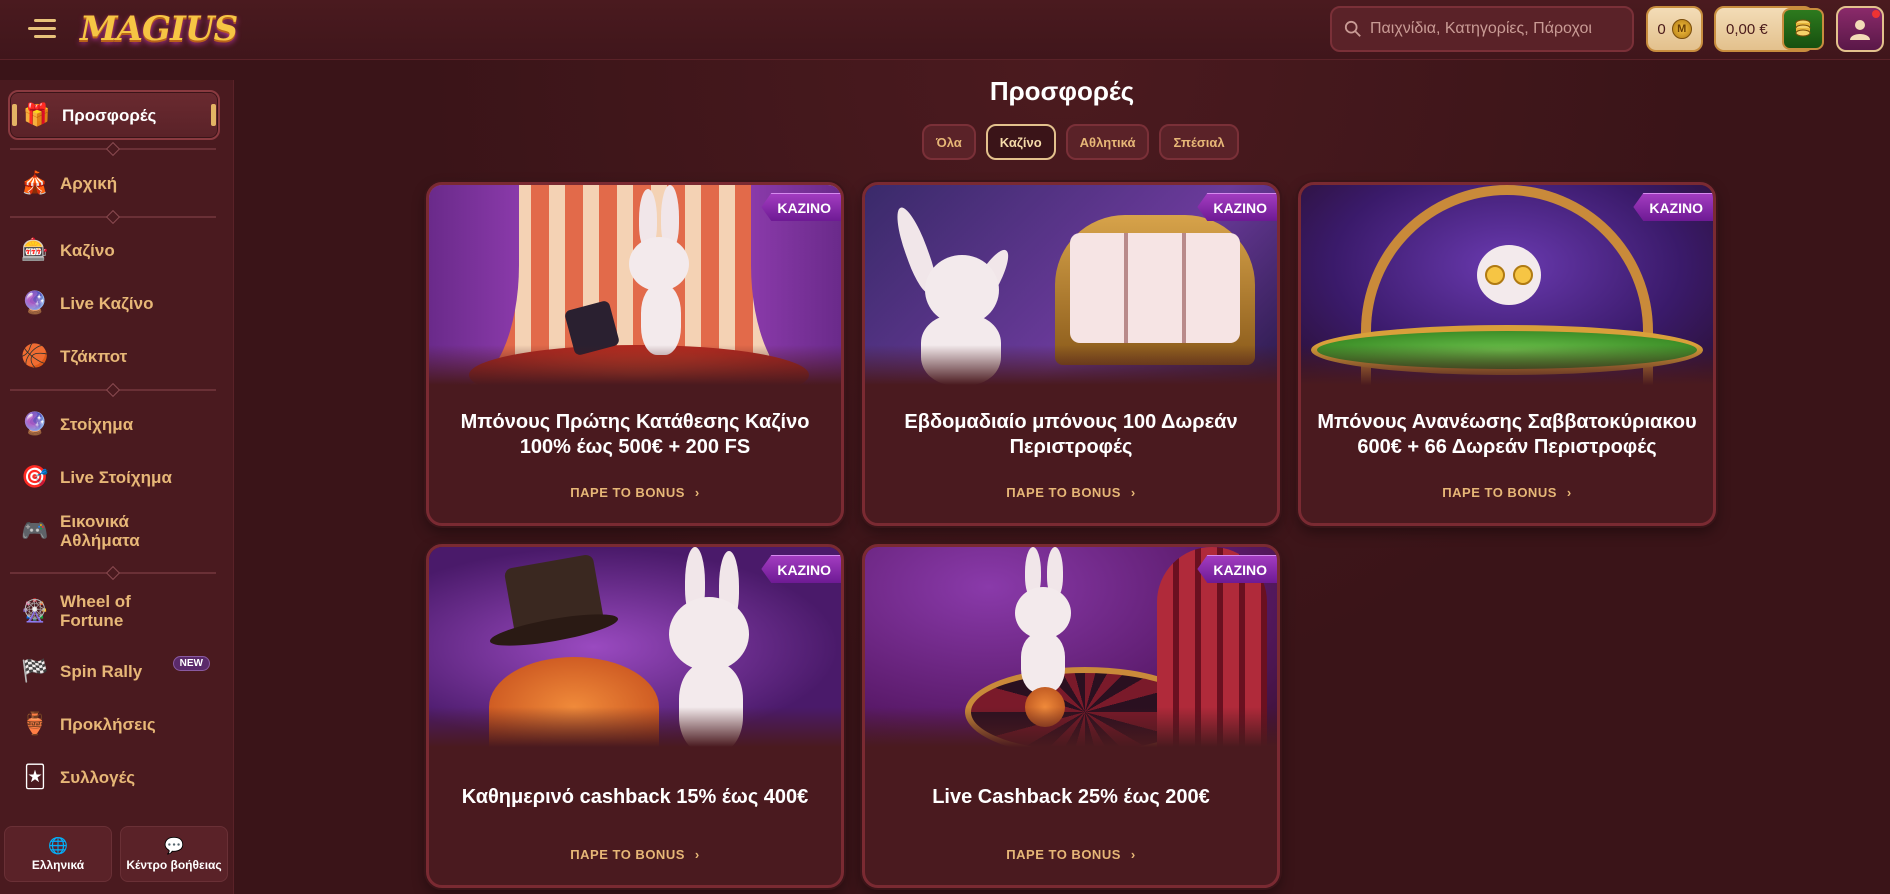  Describe the element at coordinates (35, 477) in the screenshot. I see `live-bet-icon: 🎯` at that location.